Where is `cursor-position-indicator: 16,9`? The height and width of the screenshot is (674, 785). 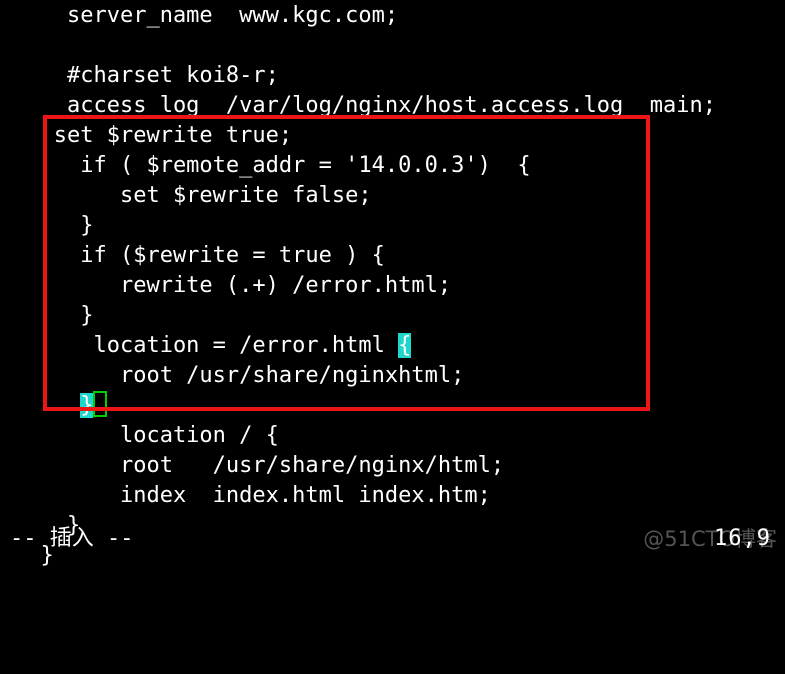 cursor-position-indicator: 16,9 is located at coordinates (742, 538).